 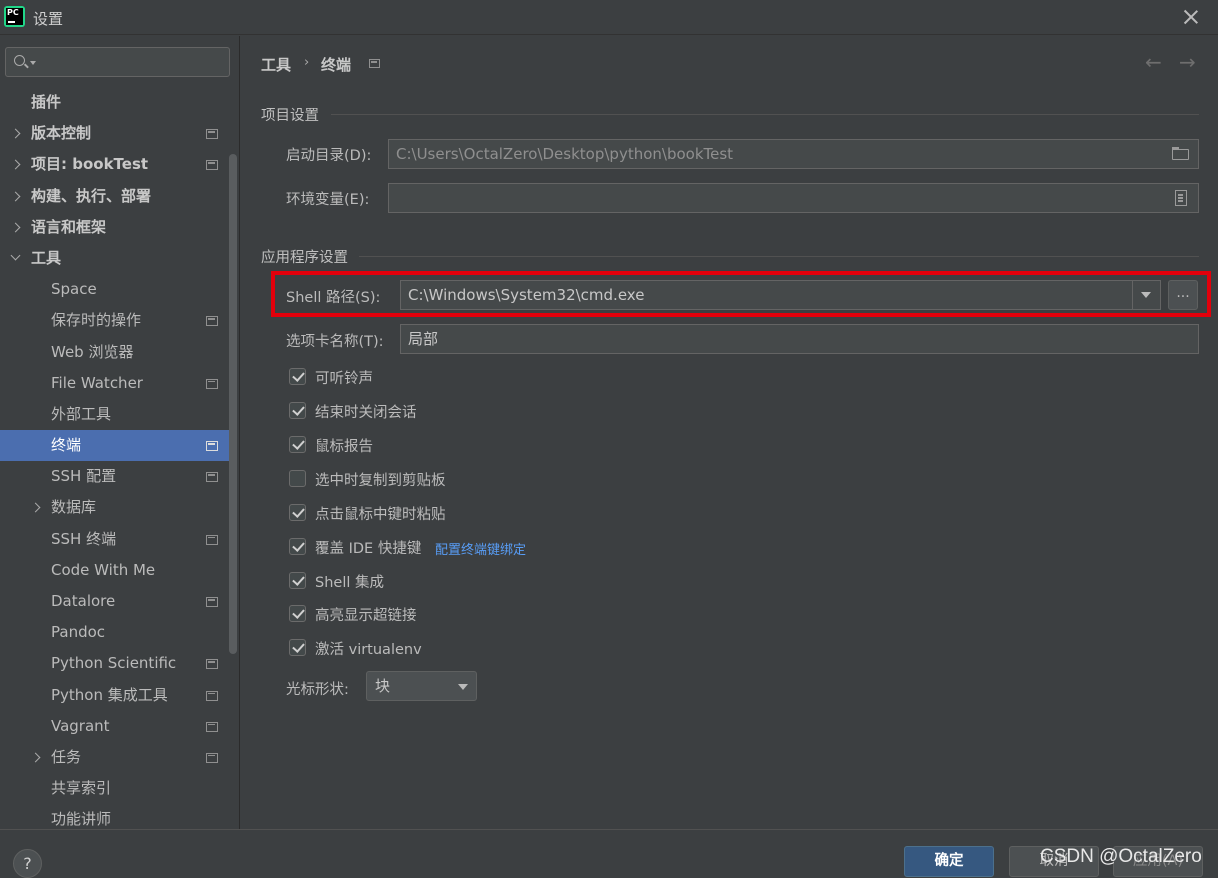 I want to click on checkbox-label: 选中时复制到剪贴板, so click(x=380, y=481).